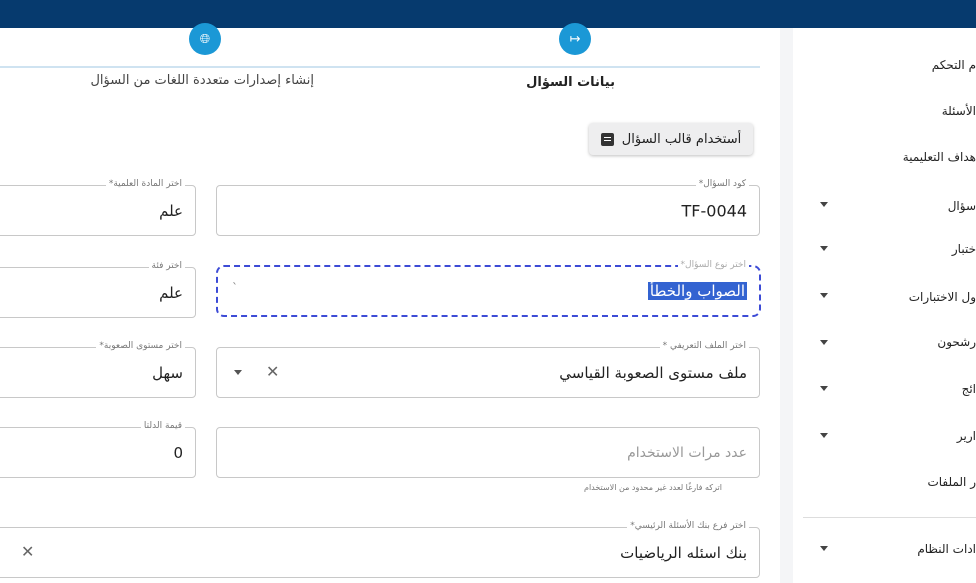 The height and width of the screenshot is (583, 976). What do you see at coordinates (713, 265) in the screenshot?
I see `question-type-label: اختر نوع السؤال*` at bounding box center [713, 265].